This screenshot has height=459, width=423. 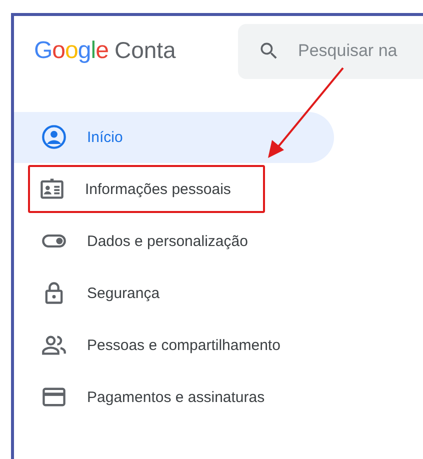 I want to click on search-field: Pesquisar na, so click(x=330, y=51).